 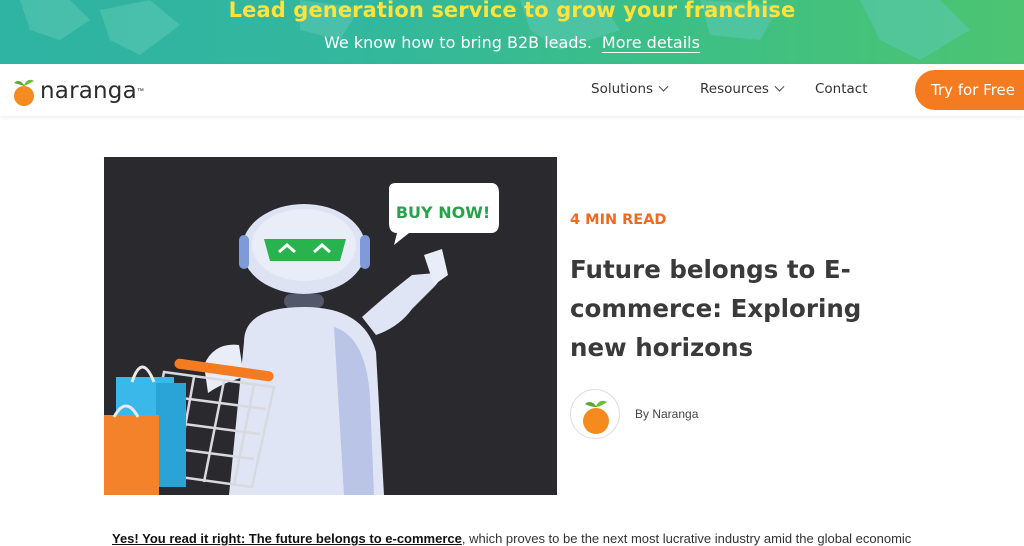 What do you see at coordinates (512, 90) in the screenshot?
I see `main-navbar: naranga ™ Solutions Resources Contact` at bounding box center [512, 90].